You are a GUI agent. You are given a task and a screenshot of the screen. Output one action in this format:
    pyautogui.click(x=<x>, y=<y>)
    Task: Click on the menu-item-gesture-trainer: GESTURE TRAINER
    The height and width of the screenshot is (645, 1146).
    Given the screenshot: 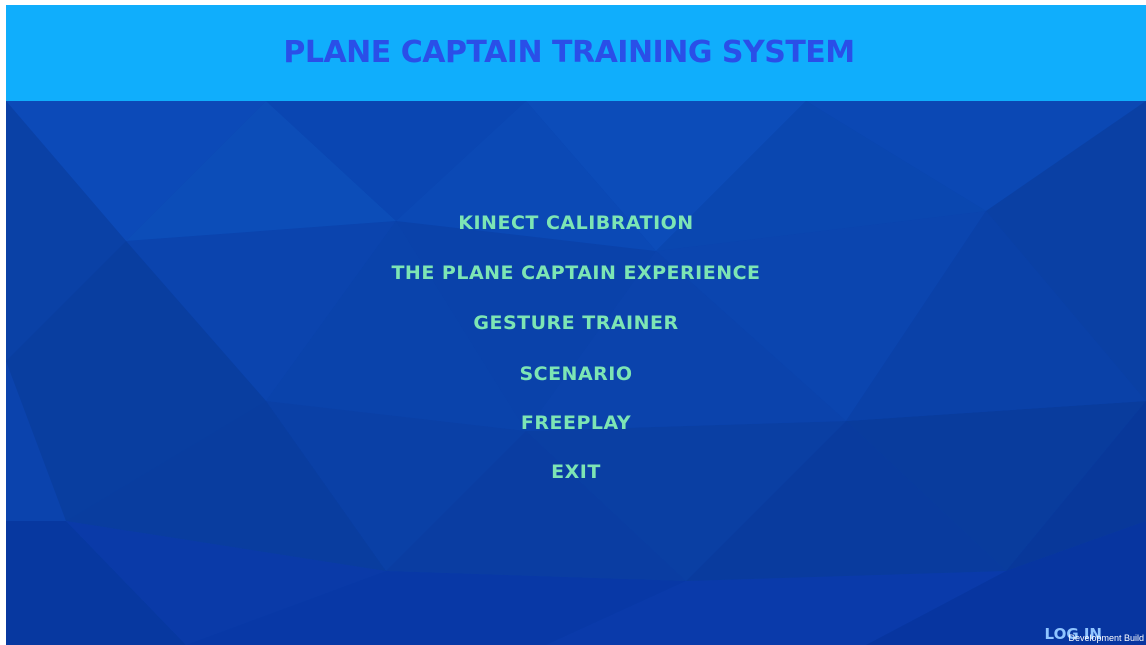 What is the action you would take?
    pyautogui.click(x=576, y=323)
    